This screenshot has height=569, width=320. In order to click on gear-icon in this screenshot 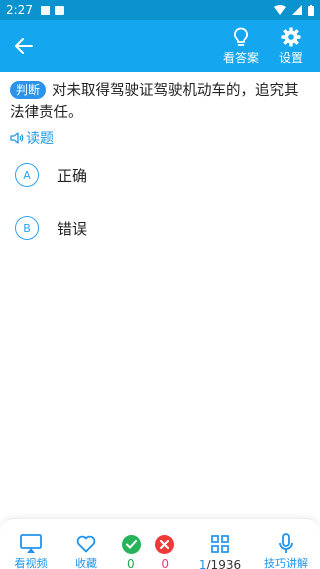, I will do `click(291, 37)`.